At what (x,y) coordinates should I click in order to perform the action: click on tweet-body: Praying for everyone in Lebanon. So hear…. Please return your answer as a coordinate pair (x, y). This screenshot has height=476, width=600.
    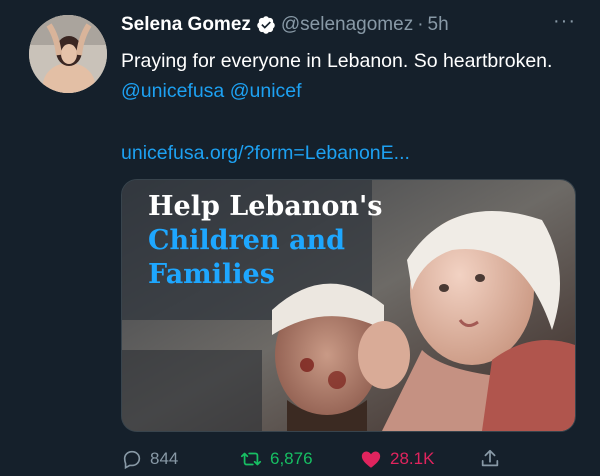
    Looking at the image, I should click on (337, 61).